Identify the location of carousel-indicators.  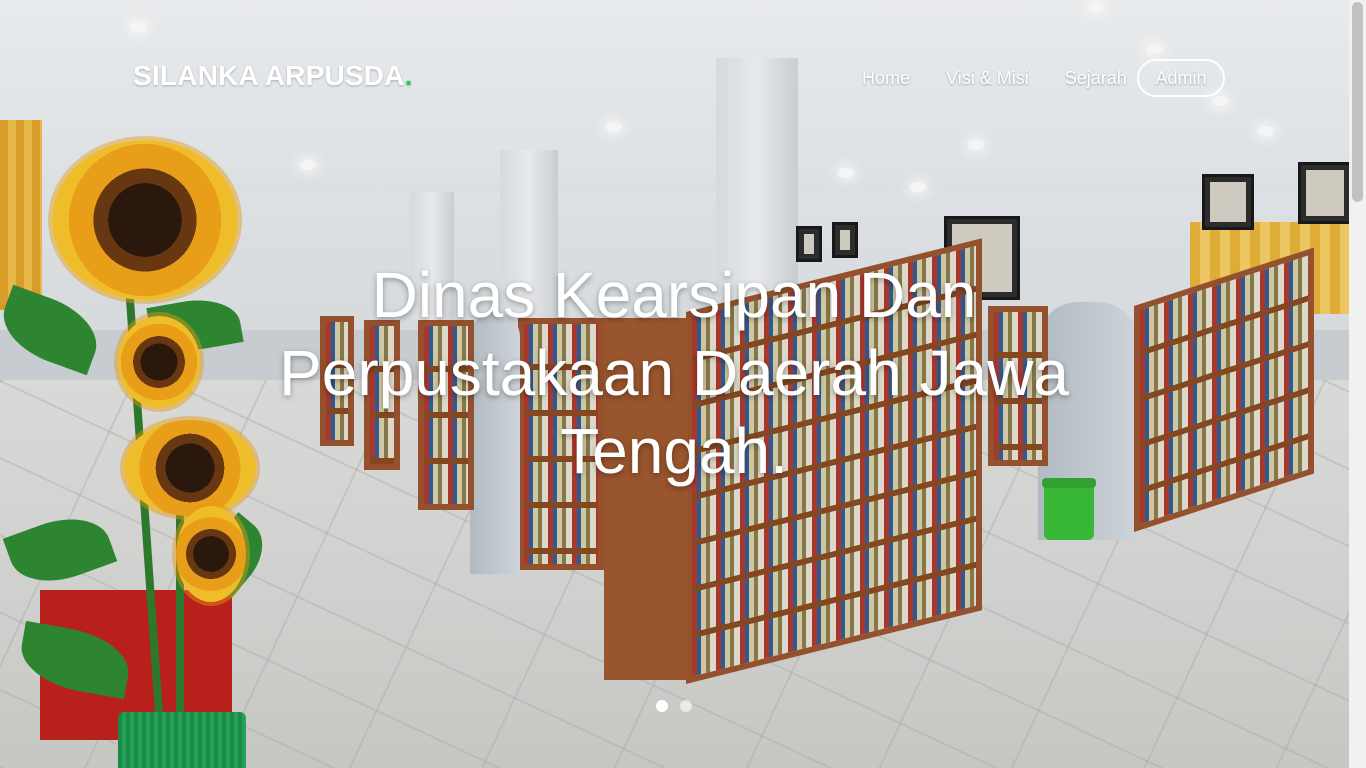
(674, 706).